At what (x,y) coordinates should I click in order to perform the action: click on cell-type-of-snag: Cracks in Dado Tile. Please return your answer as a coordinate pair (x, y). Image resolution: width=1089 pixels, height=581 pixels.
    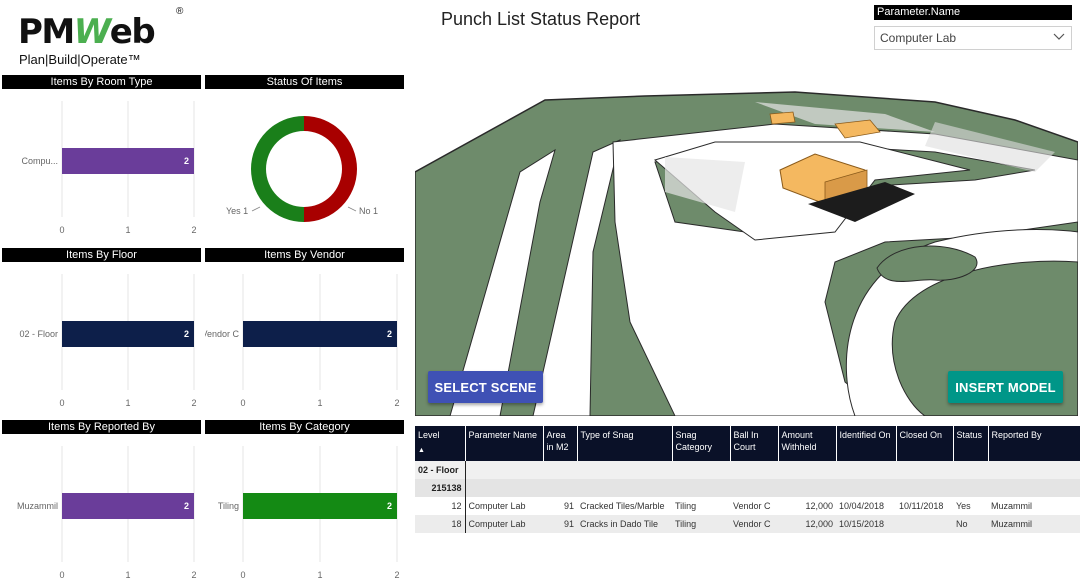
    Looking at the image, I should click on (624, 524).